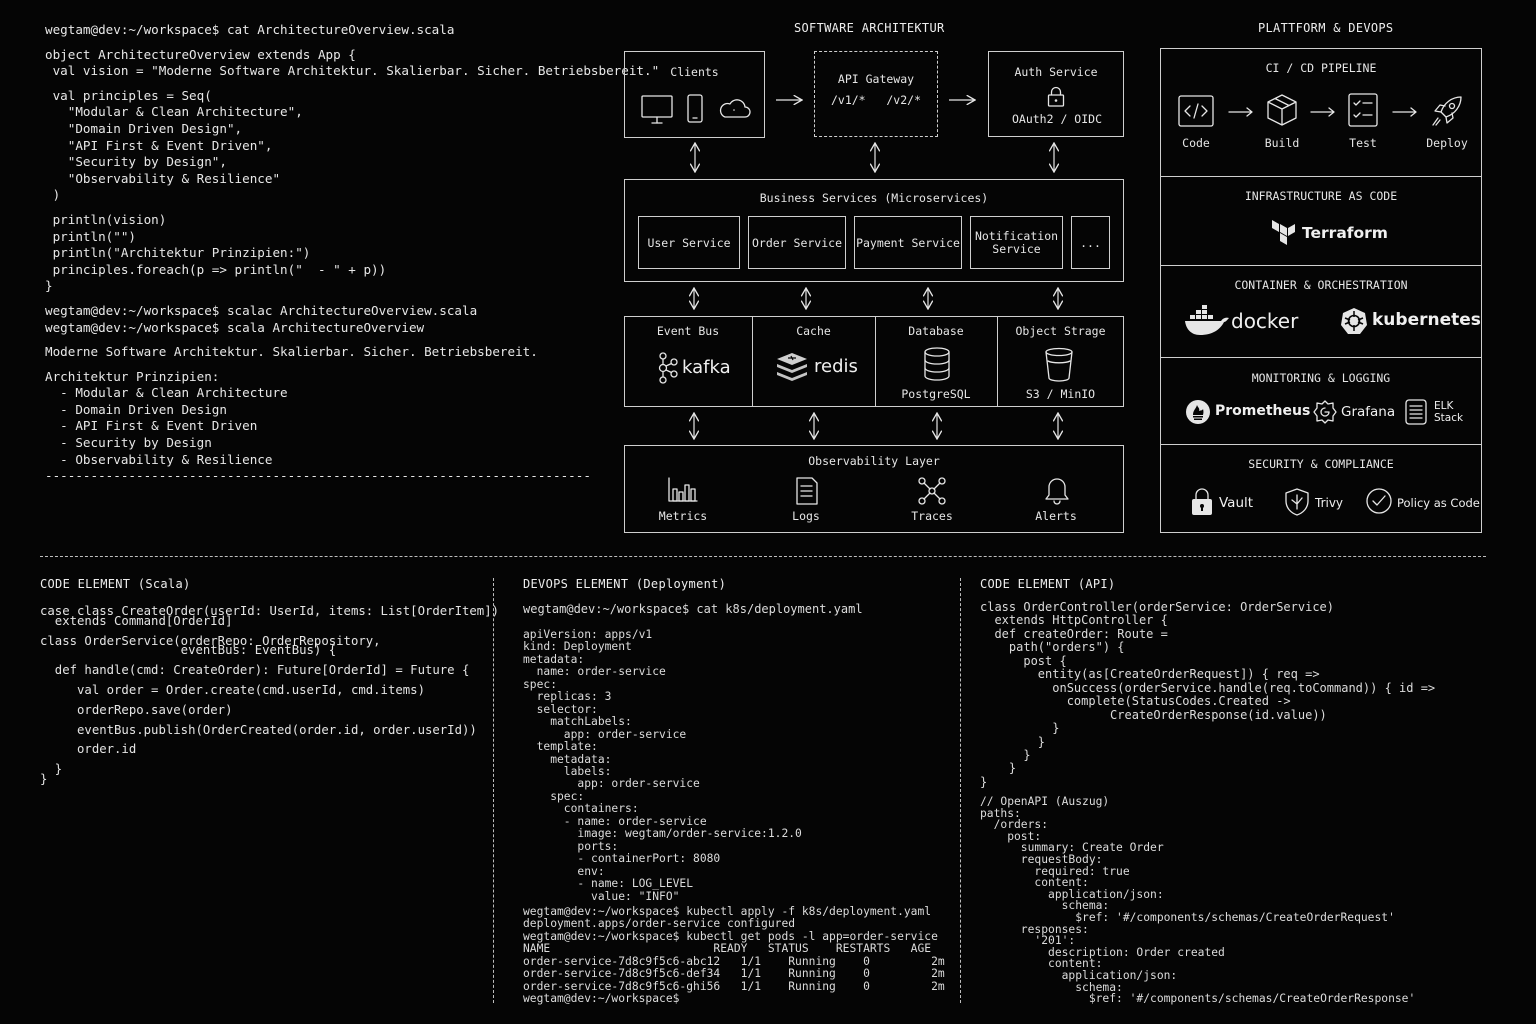  I want to click on scala-title: CODE ELEMENT (Scala), so click(115, 584).